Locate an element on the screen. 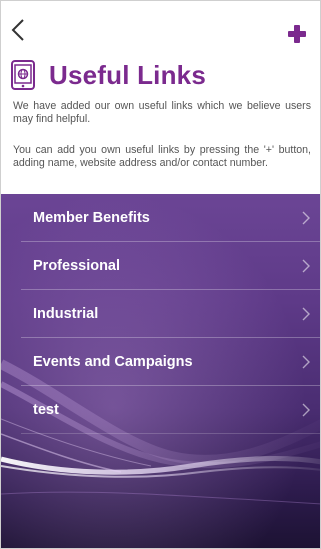 This screenshot has height=549, width=321. link-label: test is located at coordinates (46, 409).